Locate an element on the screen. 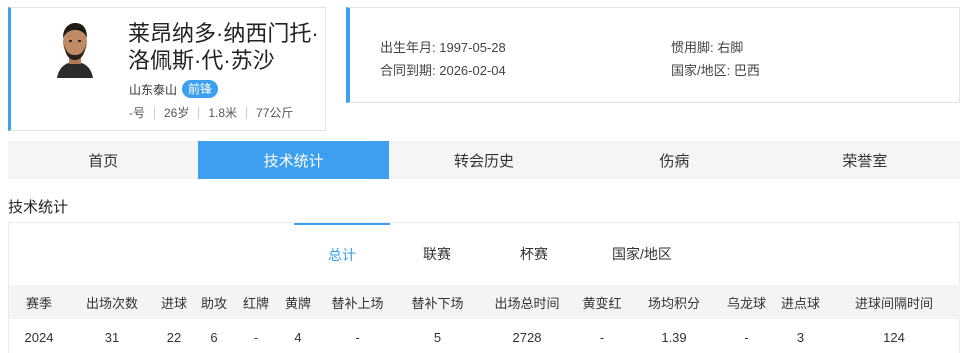 This screenshot has height=353, width=960. table-cell: 2728 is located at coordinates (527, 337).